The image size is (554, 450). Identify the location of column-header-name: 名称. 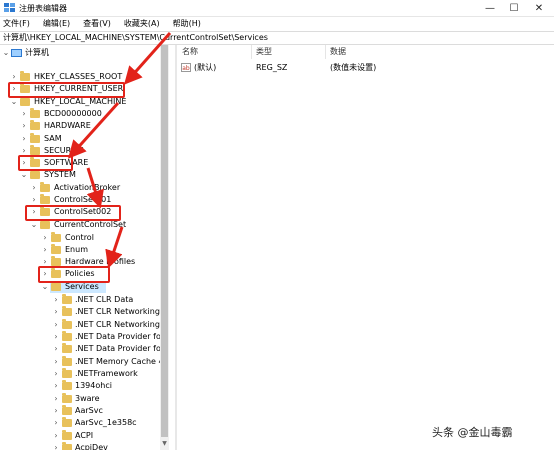
(190, 52).